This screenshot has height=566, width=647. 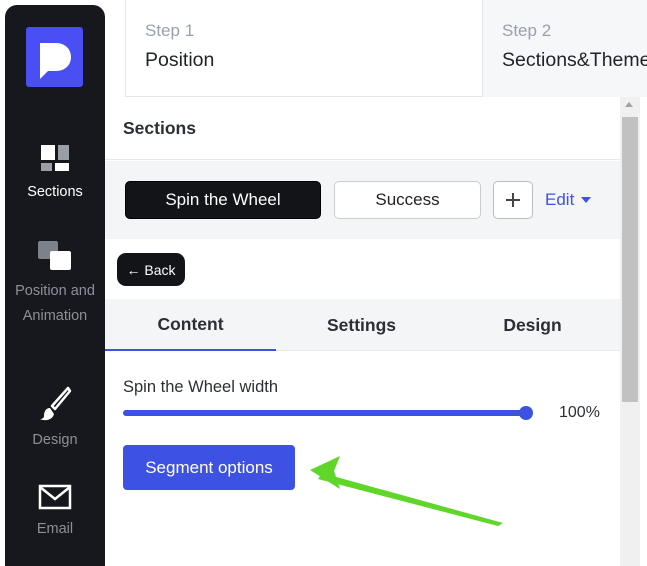 I want to click on sidebar-item-email: Email, so click(x=55, y=512).